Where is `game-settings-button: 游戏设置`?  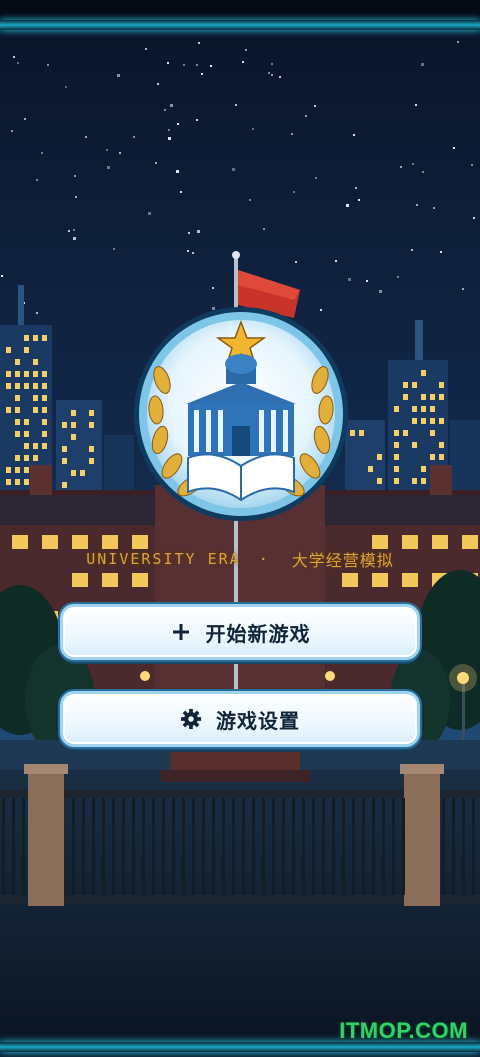
game-settings-button: 游戏设置 is located at coordinates (240, 719).